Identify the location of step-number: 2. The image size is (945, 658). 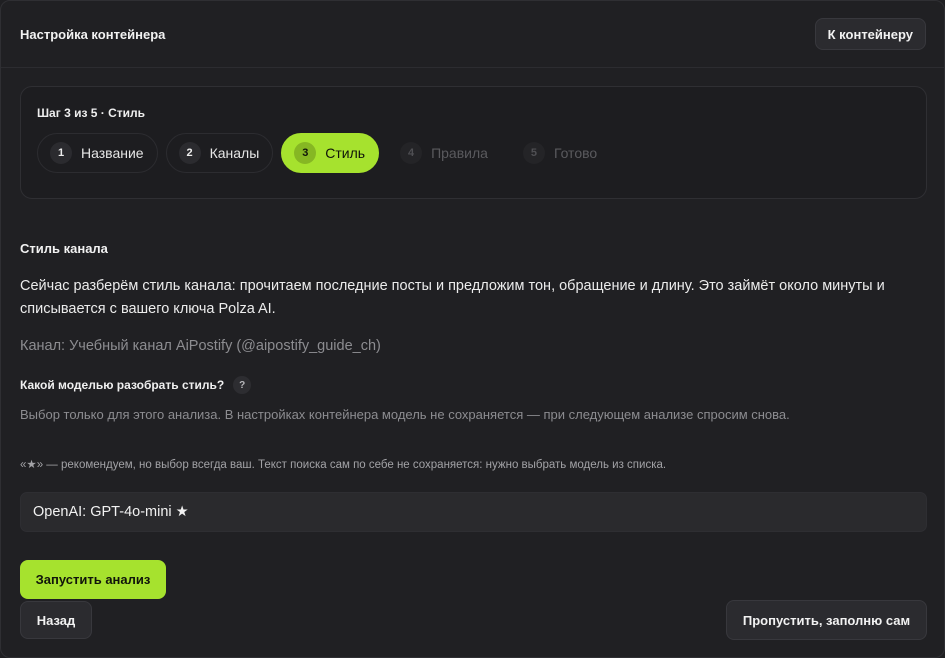
(189, 153).